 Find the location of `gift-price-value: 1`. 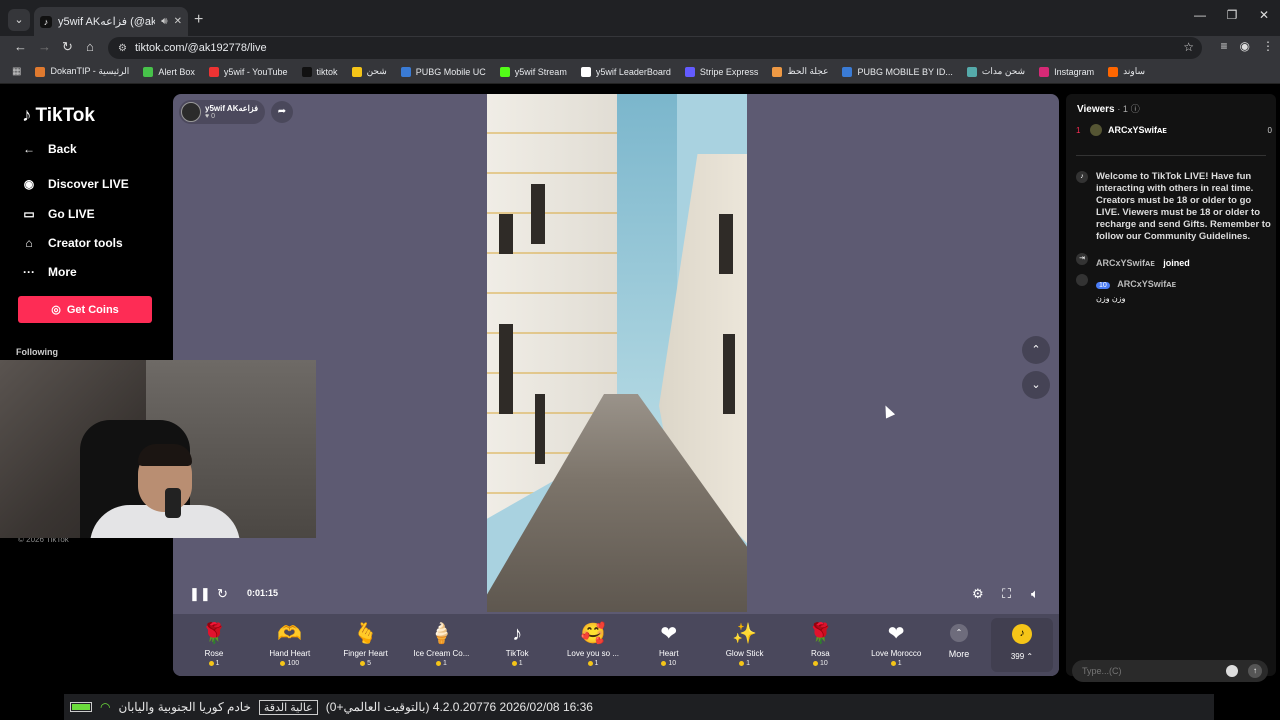

gift-price-value: 1 is located at coordinates (899, 663).